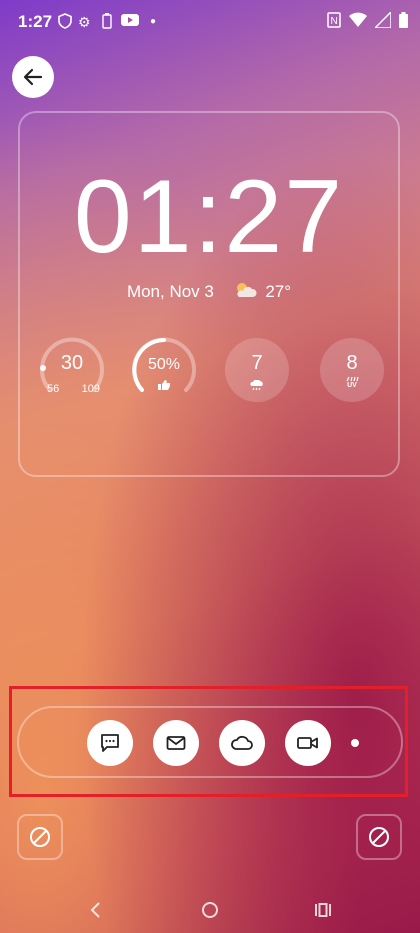 This screenshot has width=420, height=933. Describe the element at coordinates (355, 743) in the screenshot. I see `page-indicator-dot` at that location.